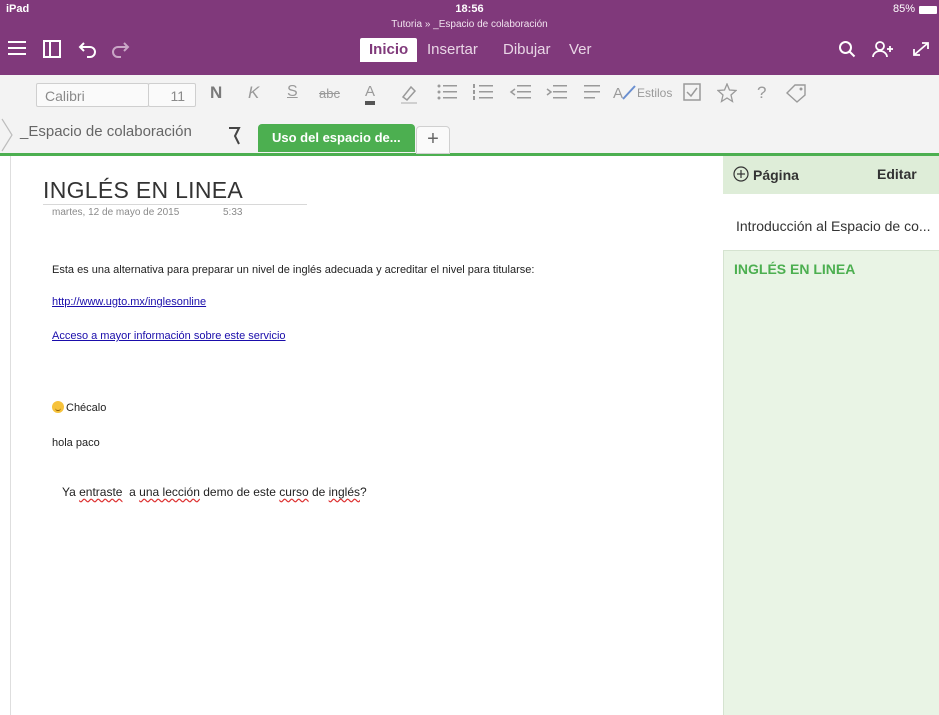  What do you see at coordinates (592, 94) in the screenshot?
I see `align-icon` at bounding box center [592, 94].